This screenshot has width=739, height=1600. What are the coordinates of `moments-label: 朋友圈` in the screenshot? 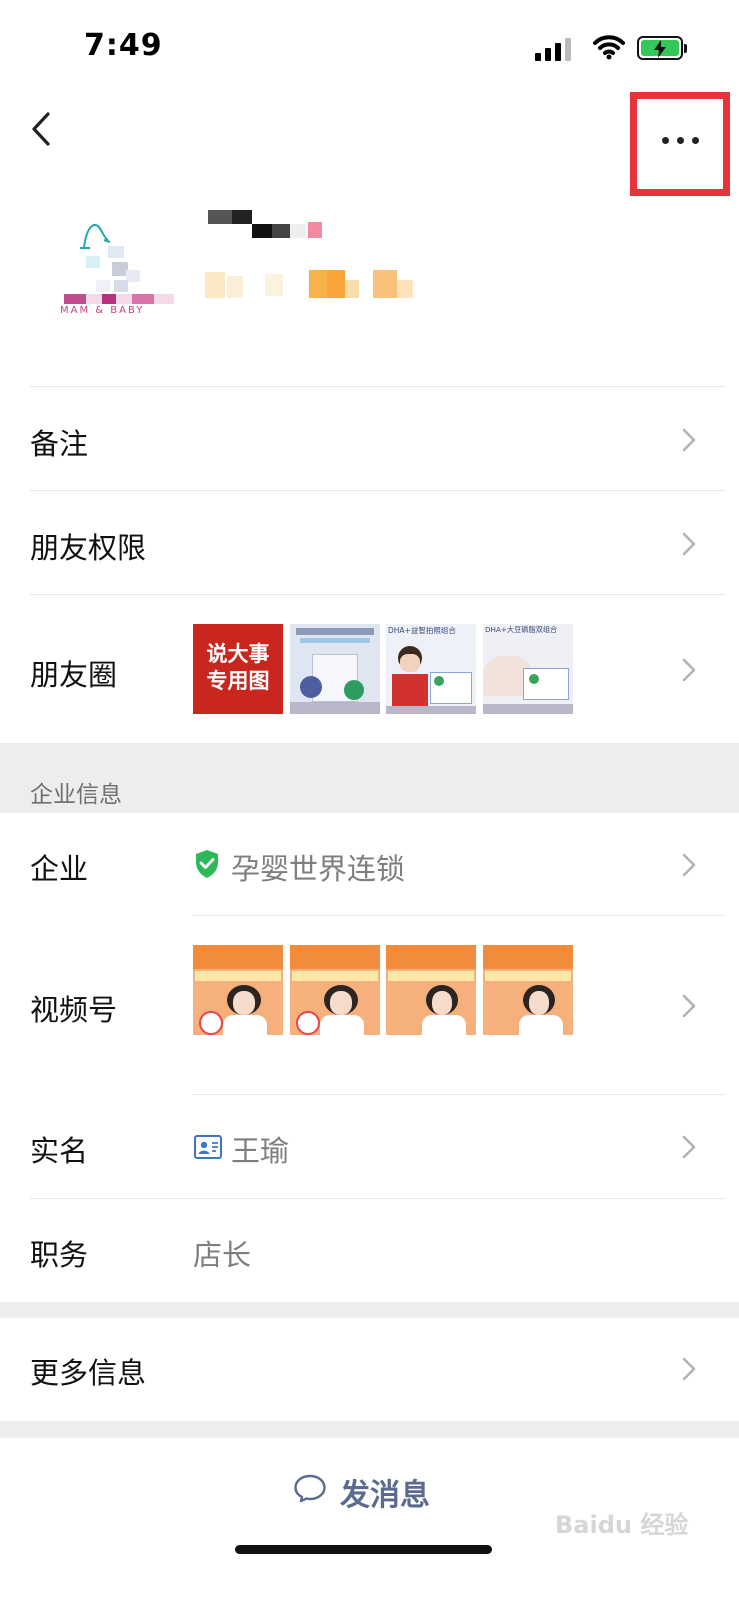 It's located at (74, 675).